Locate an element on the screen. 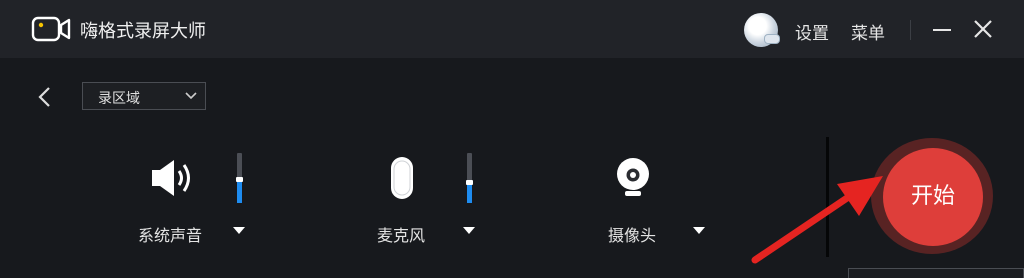 Image resolution: width=1024 pixels, height=278 pixels. menu-link: 菜单 is located at coordinates (868, 31).